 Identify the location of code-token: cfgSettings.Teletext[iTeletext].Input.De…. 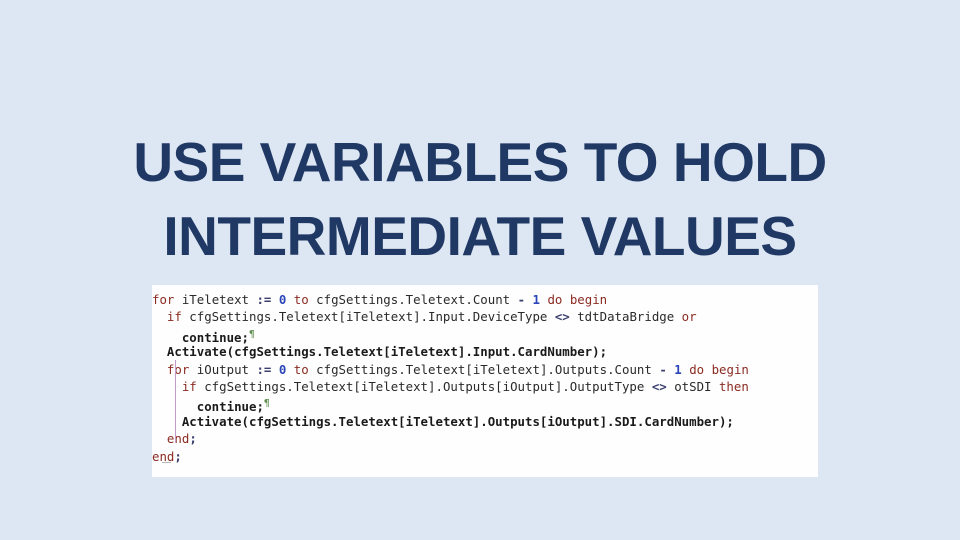
(368, 317).